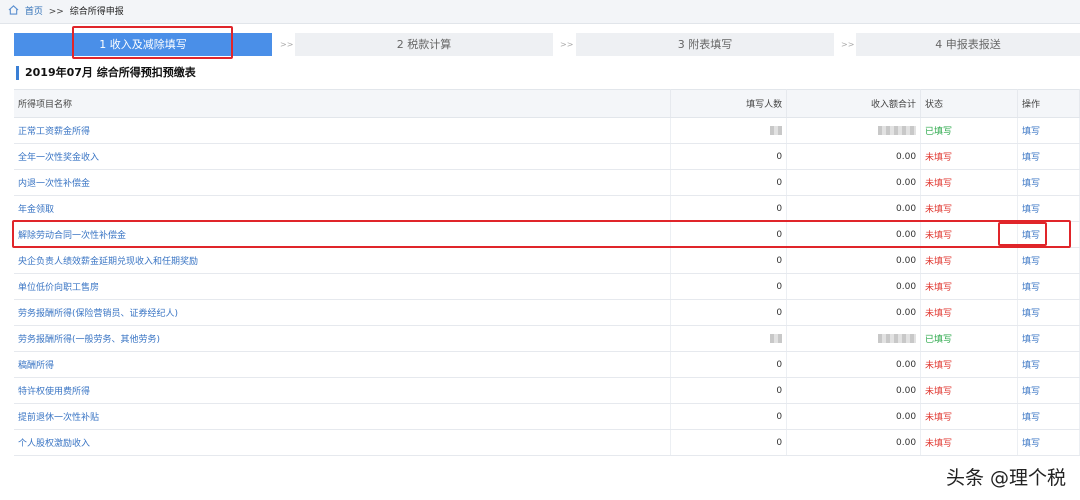 This screenshot has height=500, width=1080. What do you see at coordinates (969, 103) in the screenshot?
I see `header-status: 状态` at bounding box center [969, 103].